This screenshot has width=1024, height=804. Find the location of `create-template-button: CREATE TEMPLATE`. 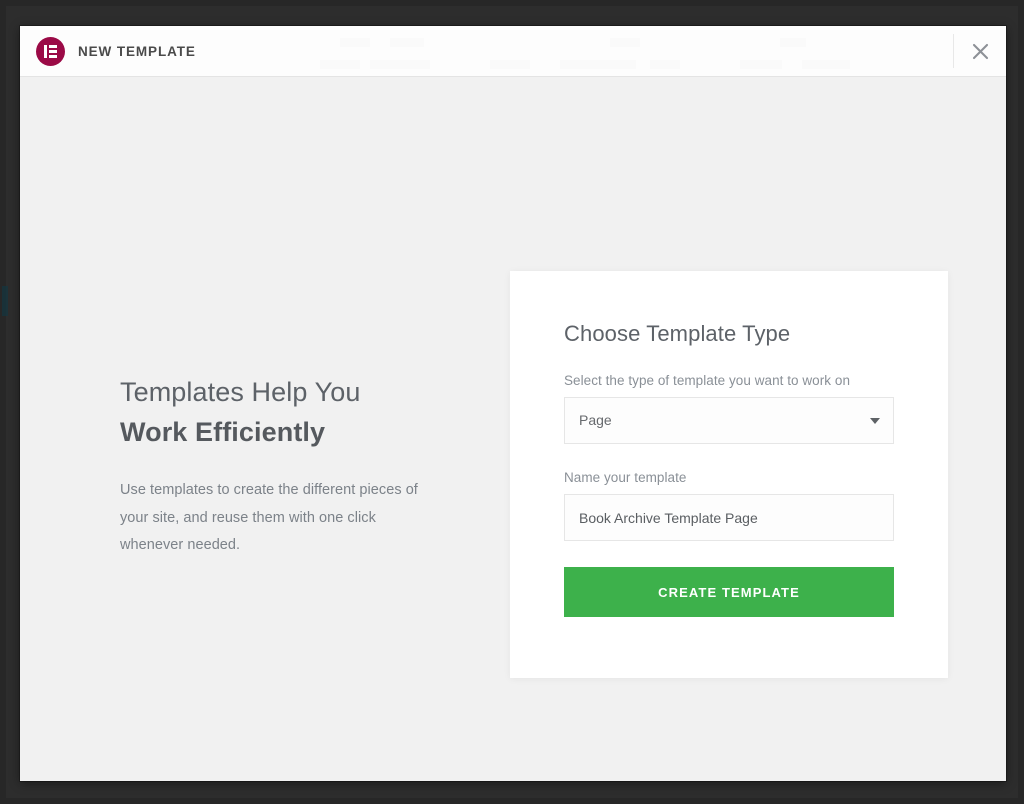

create-template-button: CREATE TEMPLATE is located at coordinates (729, 592).